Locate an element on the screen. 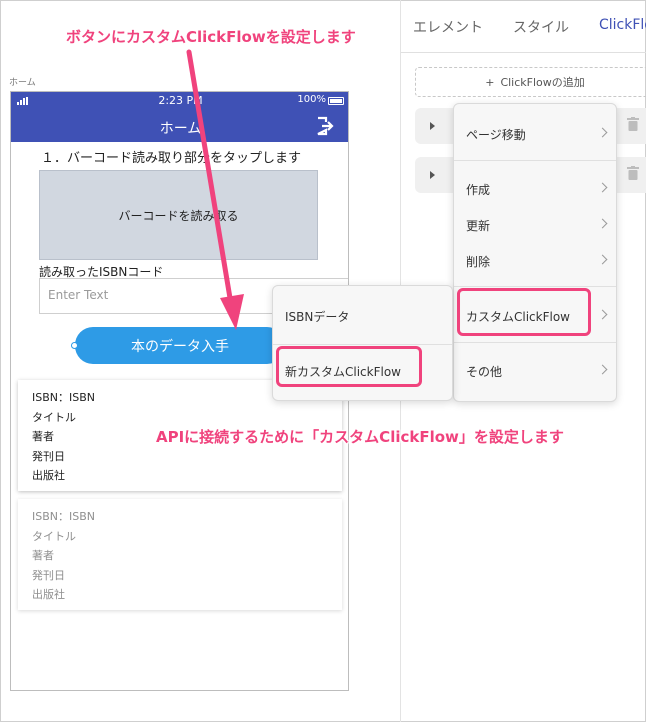  action-menu: ページ移動 作成 更新 削除 カスタムClickFlow その他 is located at coordinates (535, 252).